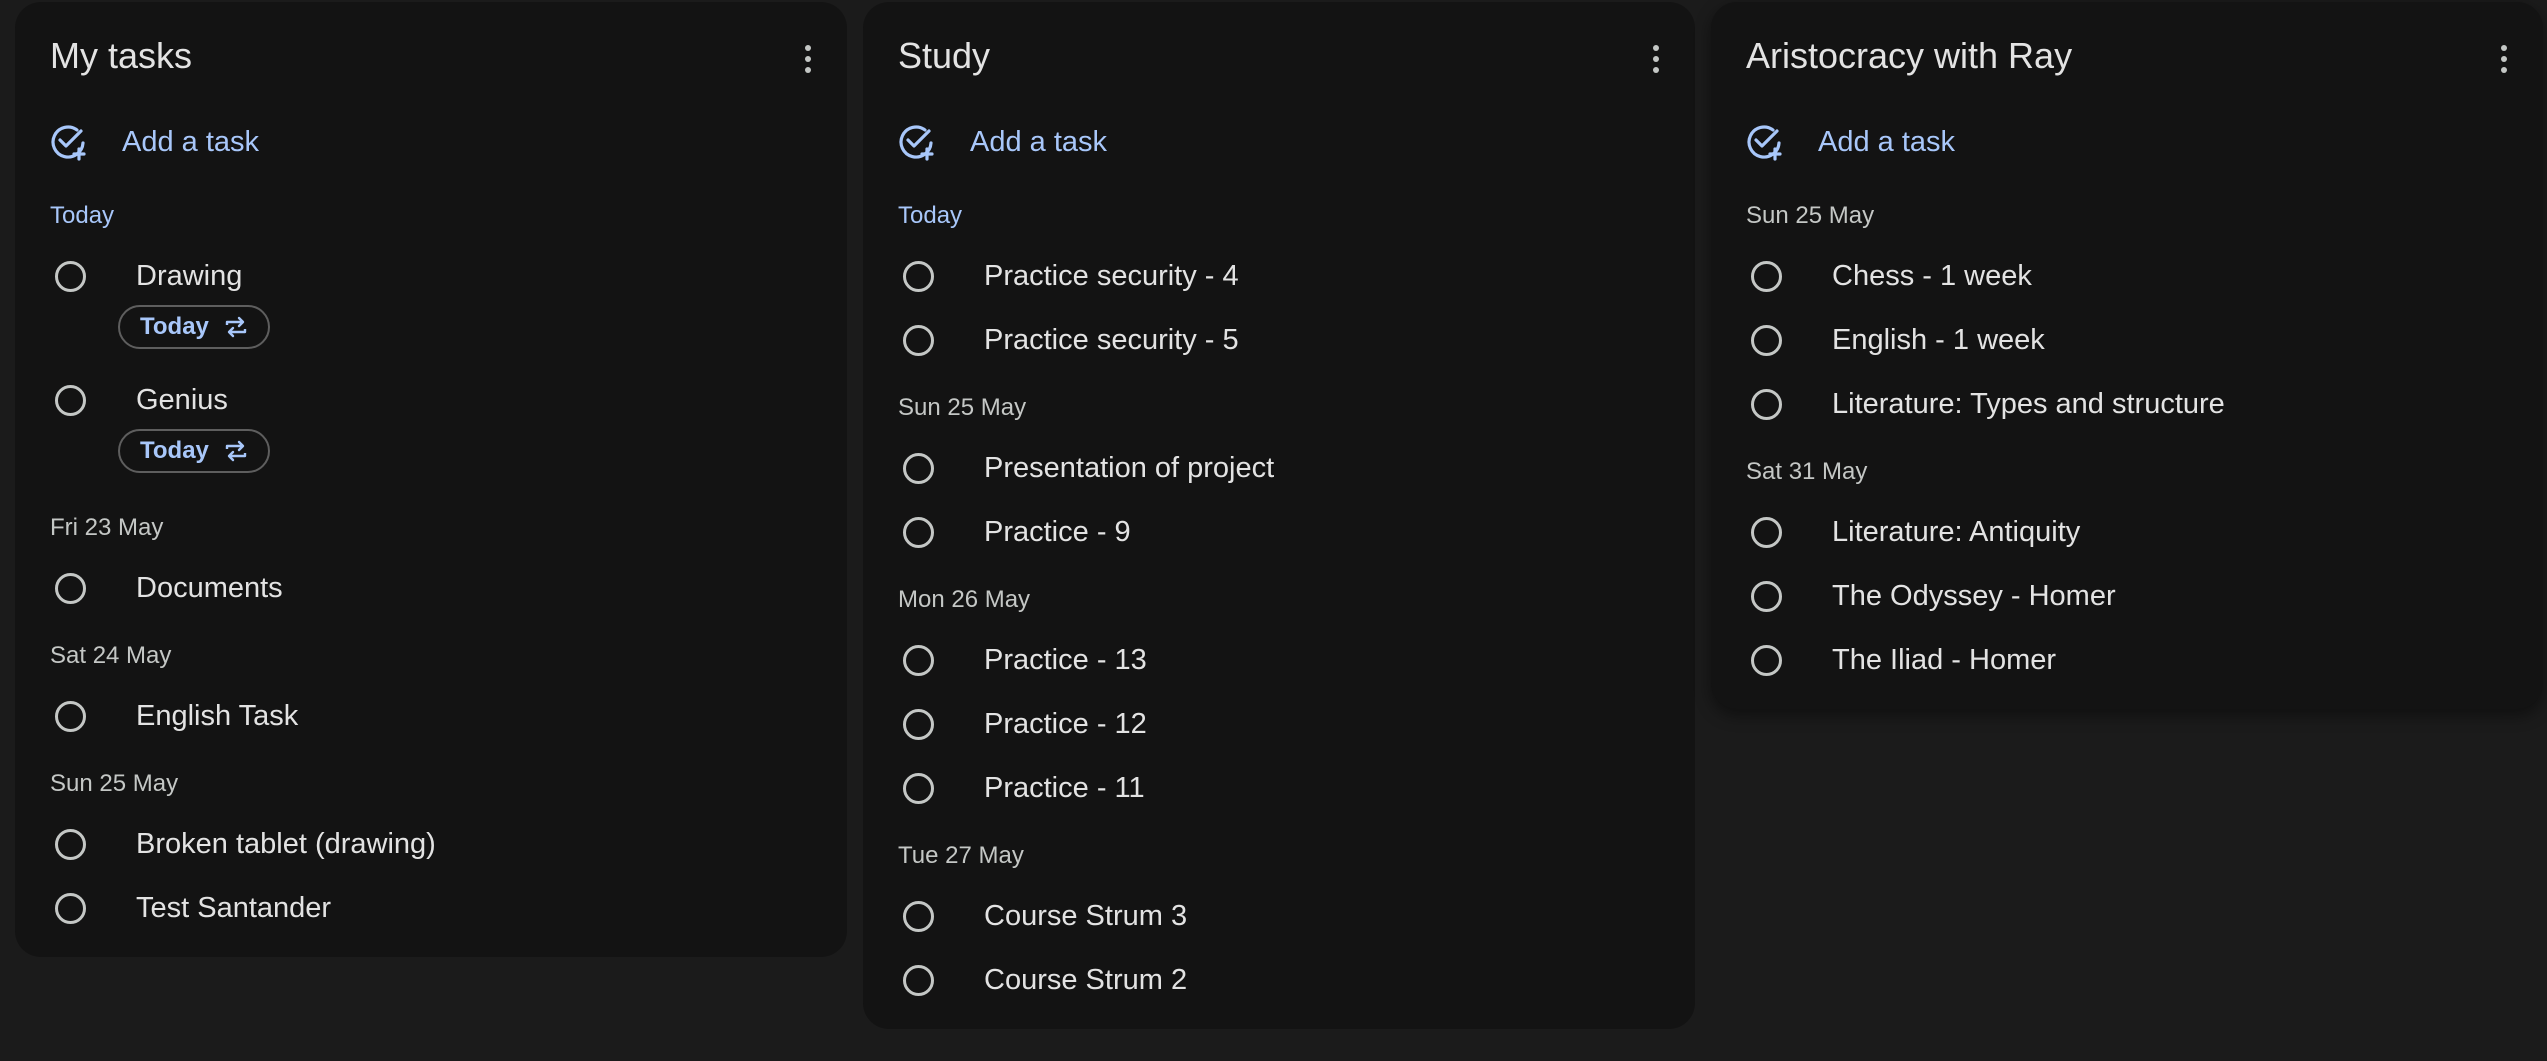  I want to click on task-item: Course Strum 3, so click(1042, 916).